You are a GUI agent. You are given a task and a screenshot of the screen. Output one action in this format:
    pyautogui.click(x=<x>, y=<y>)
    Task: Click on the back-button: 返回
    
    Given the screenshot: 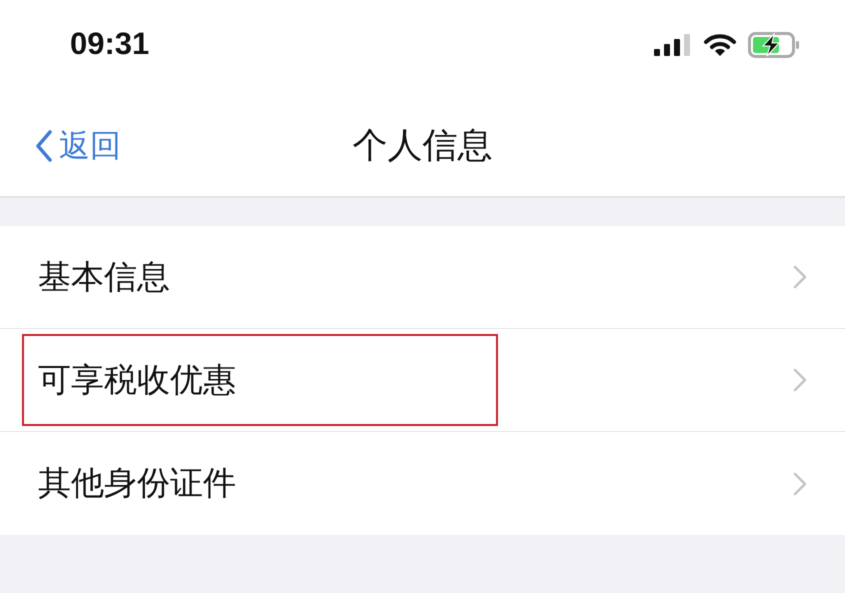 What is the action you would take?
    pyautogui.click(x=60, y=145)
    